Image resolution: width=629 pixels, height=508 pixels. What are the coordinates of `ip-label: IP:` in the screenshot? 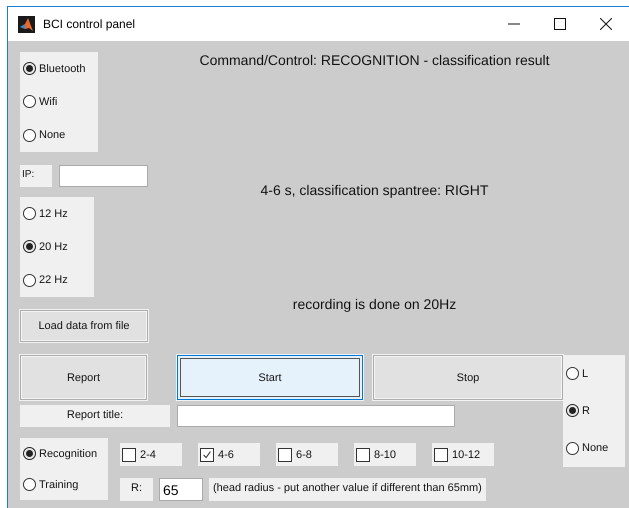 It's located at (36, 176).